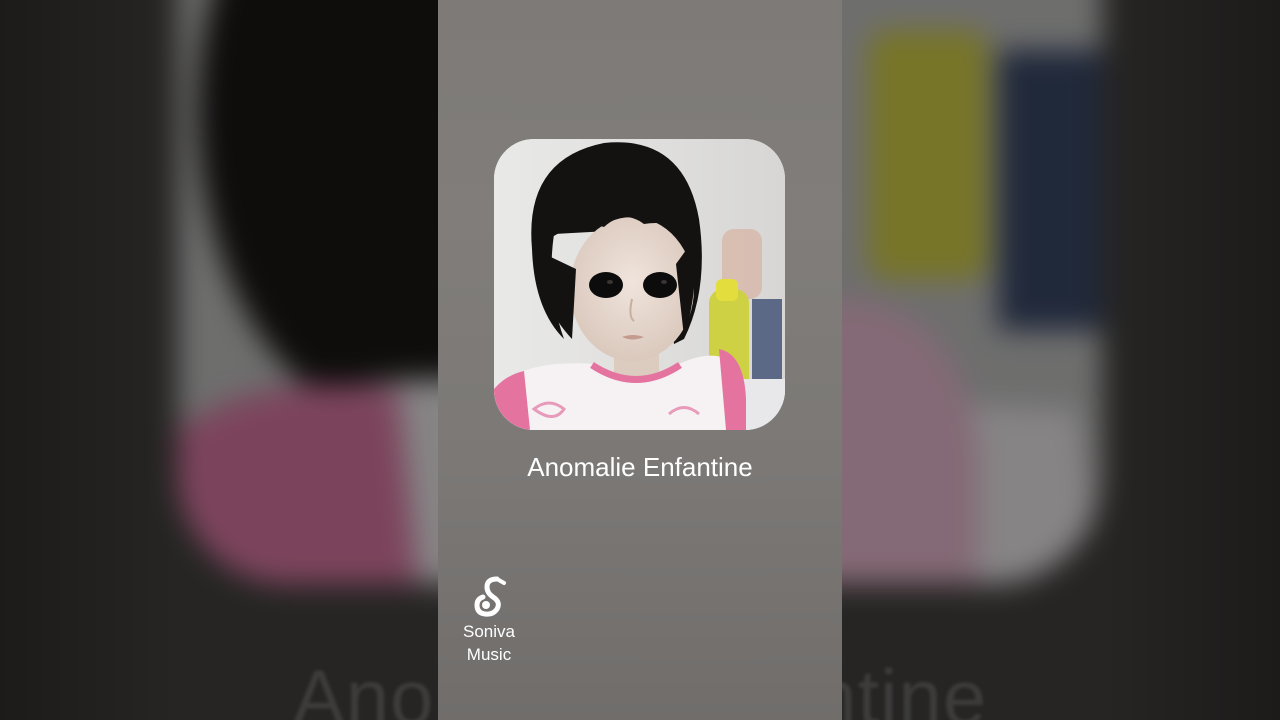  I want to click on music-note-logo-icon, so click(490, 596).